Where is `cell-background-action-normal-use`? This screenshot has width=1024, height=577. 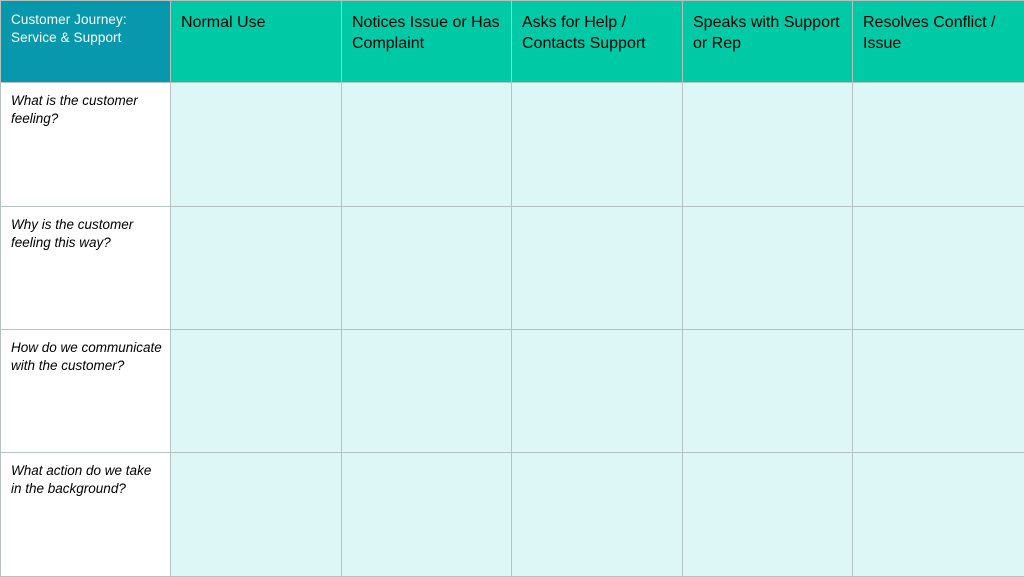
cell-background-action-normal-use is located at coordinates (256, 515).